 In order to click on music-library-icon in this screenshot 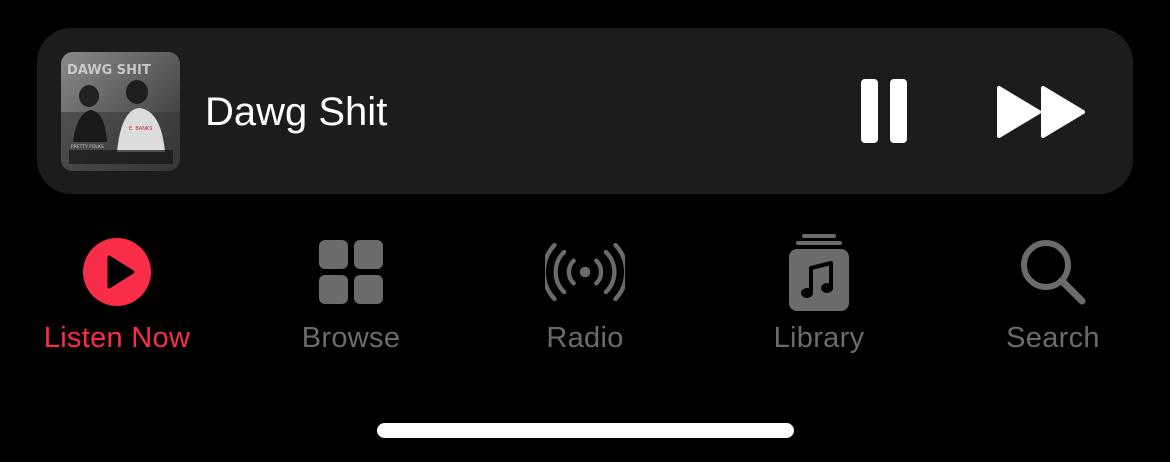, I will do `click(819, 272)`.